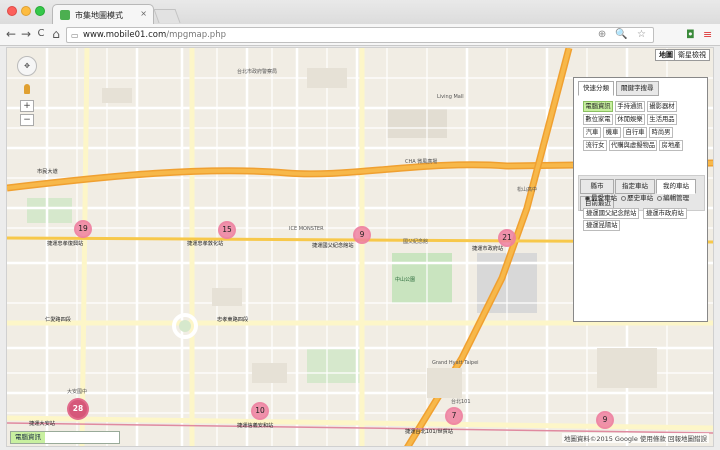  What do you see at coordinates (65, 437) in the screenshot?
I see `category-search-bar: 電腦資訊` at bounding box center [65, 437].